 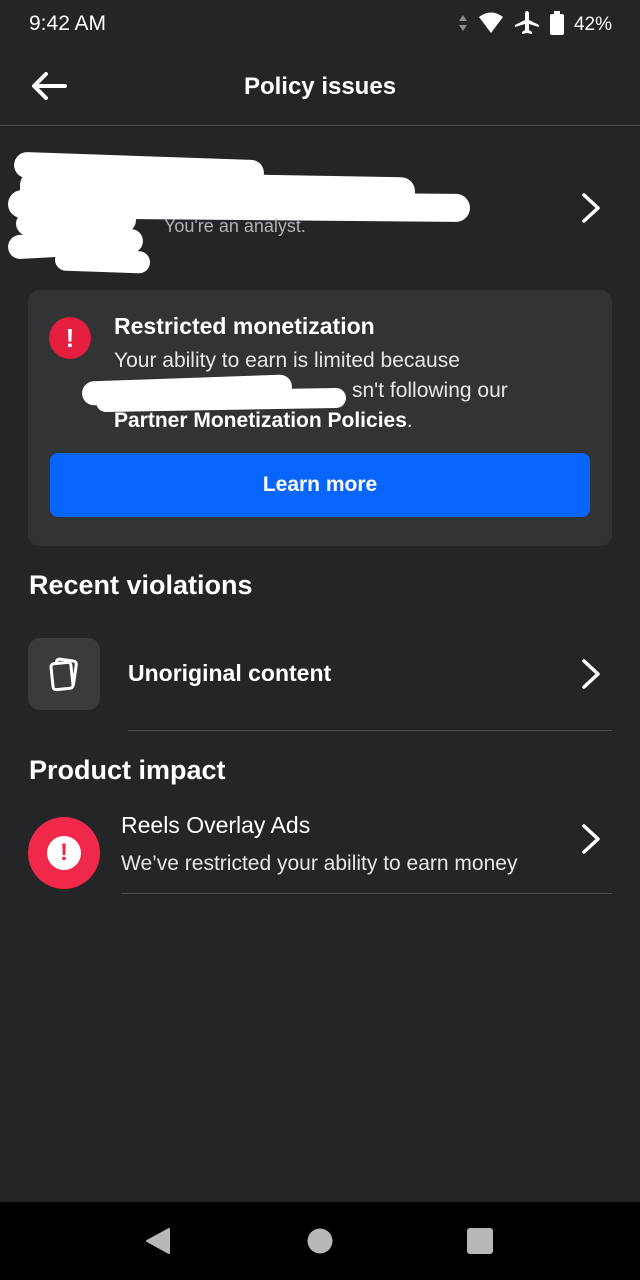 What do you see at coordinates (556, 25) in the screenshot?
I see `battery-icon` at bounding box center [556, 25].